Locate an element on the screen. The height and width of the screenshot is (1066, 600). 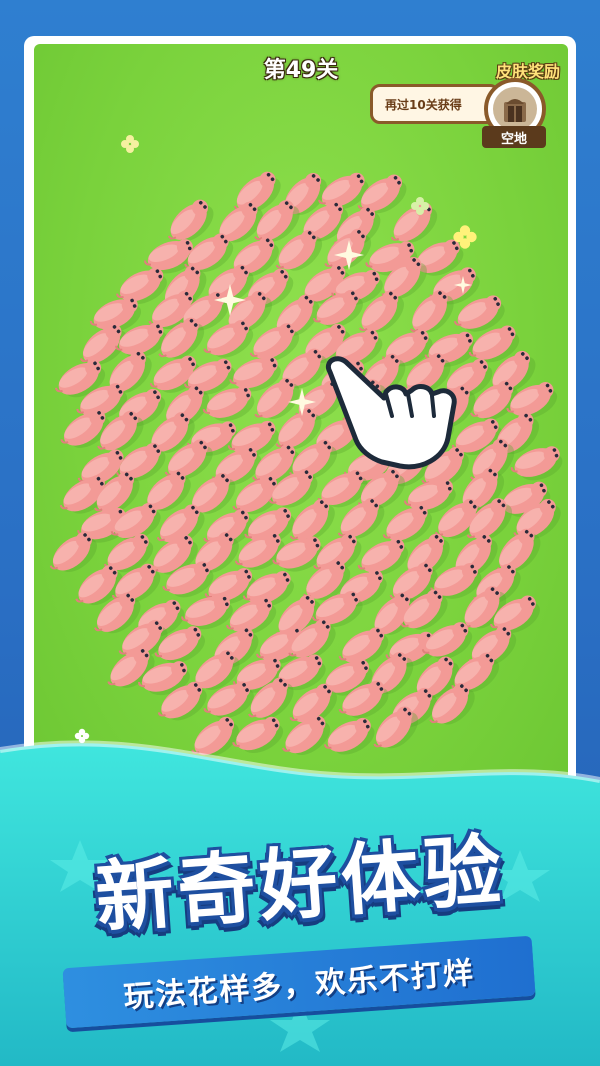
skin-name-tag: 空地 is located at coordinates (514, 137).